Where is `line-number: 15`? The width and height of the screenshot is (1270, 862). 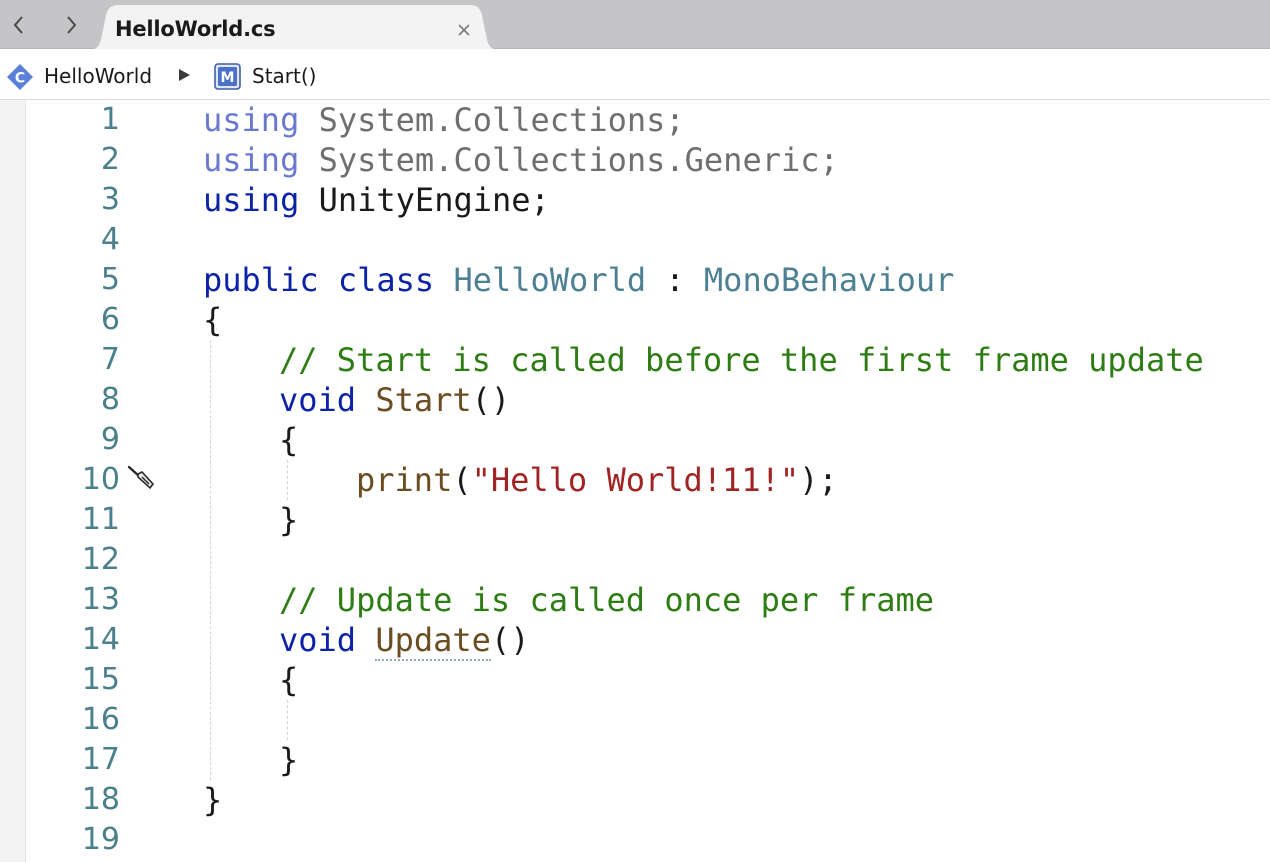 line-number: 15 is located at coordinates (100, 679).